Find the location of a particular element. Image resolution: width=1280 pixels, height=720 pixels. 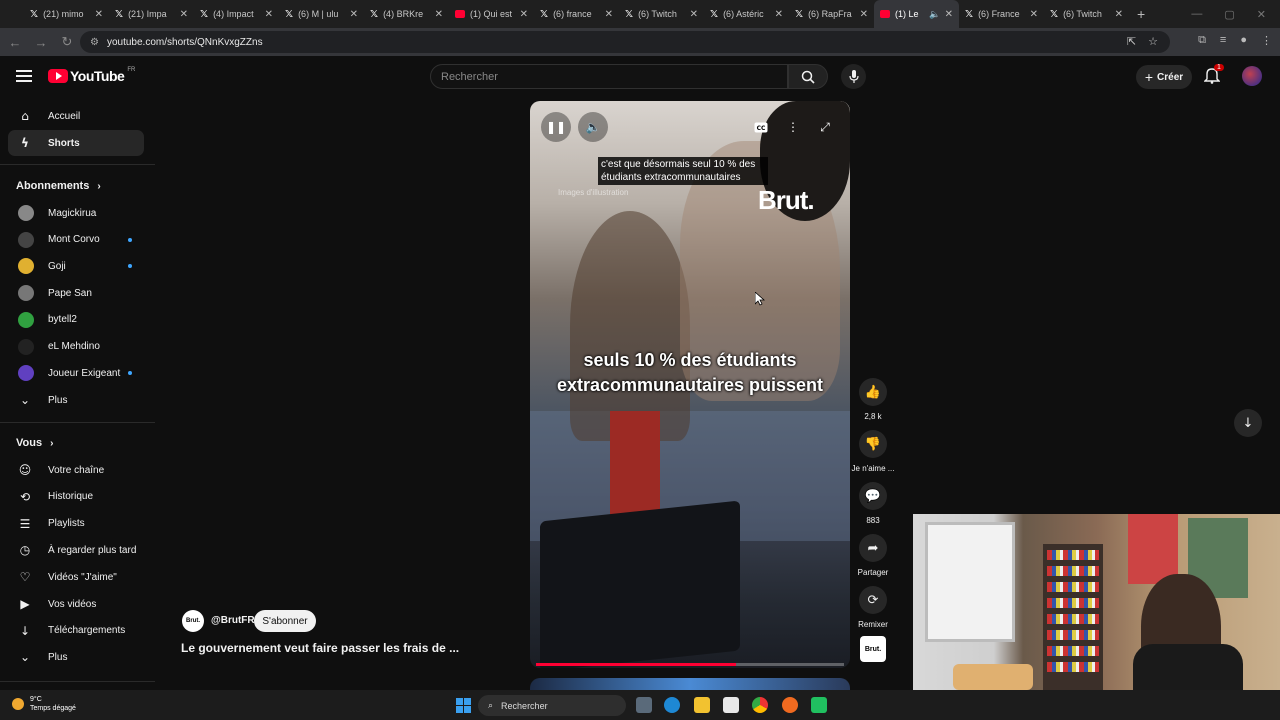

forward-icon: → is located at coordinates (41, 42).